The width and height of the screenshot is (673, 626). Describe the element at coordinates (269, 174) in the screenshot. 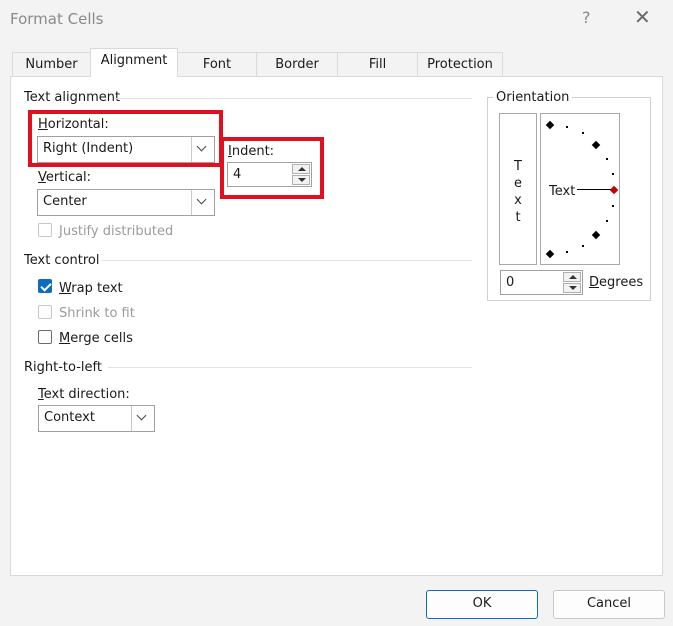

I see `indent-spinner: 4` at that location.